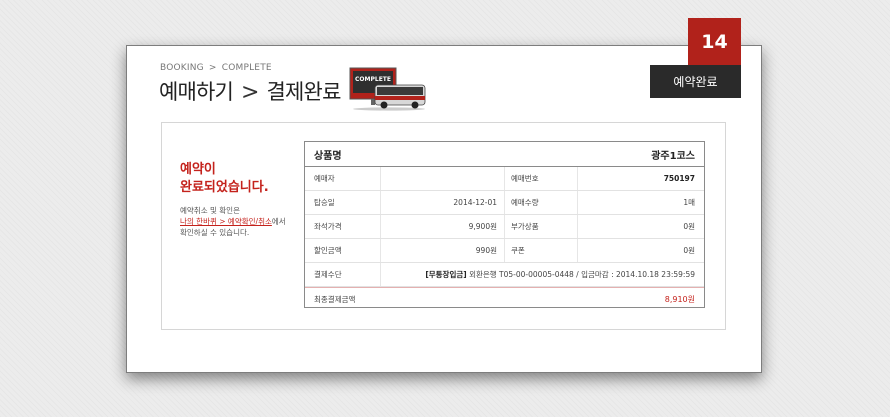 The width and height of the screenshot is (890, 417). I want to click on product-name-label: 상품명, so click(328, 156).